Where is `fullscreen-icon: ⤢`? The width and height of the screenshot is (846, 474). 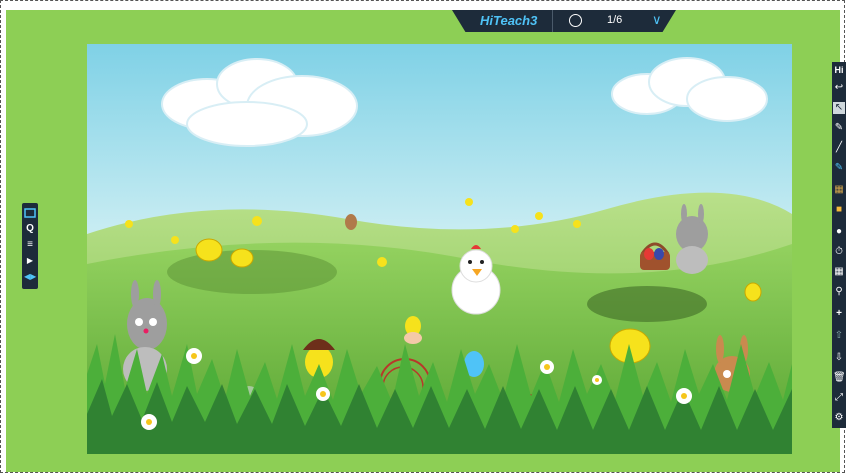
fullscreen-icon: ⤢ is located at coordinates (839, 398).